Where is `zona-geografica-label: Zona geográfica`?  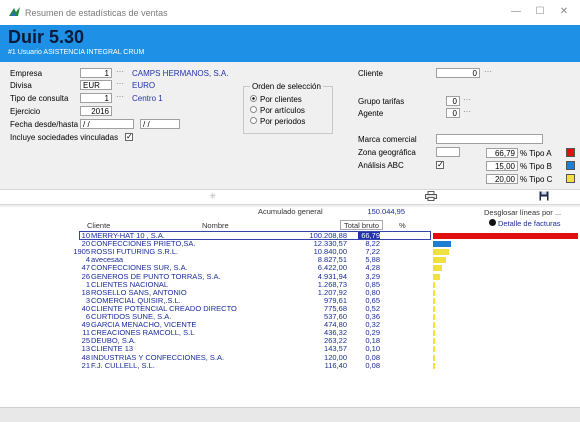 zona-geografica-label: Zona geográfica is located at coordinates (387, 152).